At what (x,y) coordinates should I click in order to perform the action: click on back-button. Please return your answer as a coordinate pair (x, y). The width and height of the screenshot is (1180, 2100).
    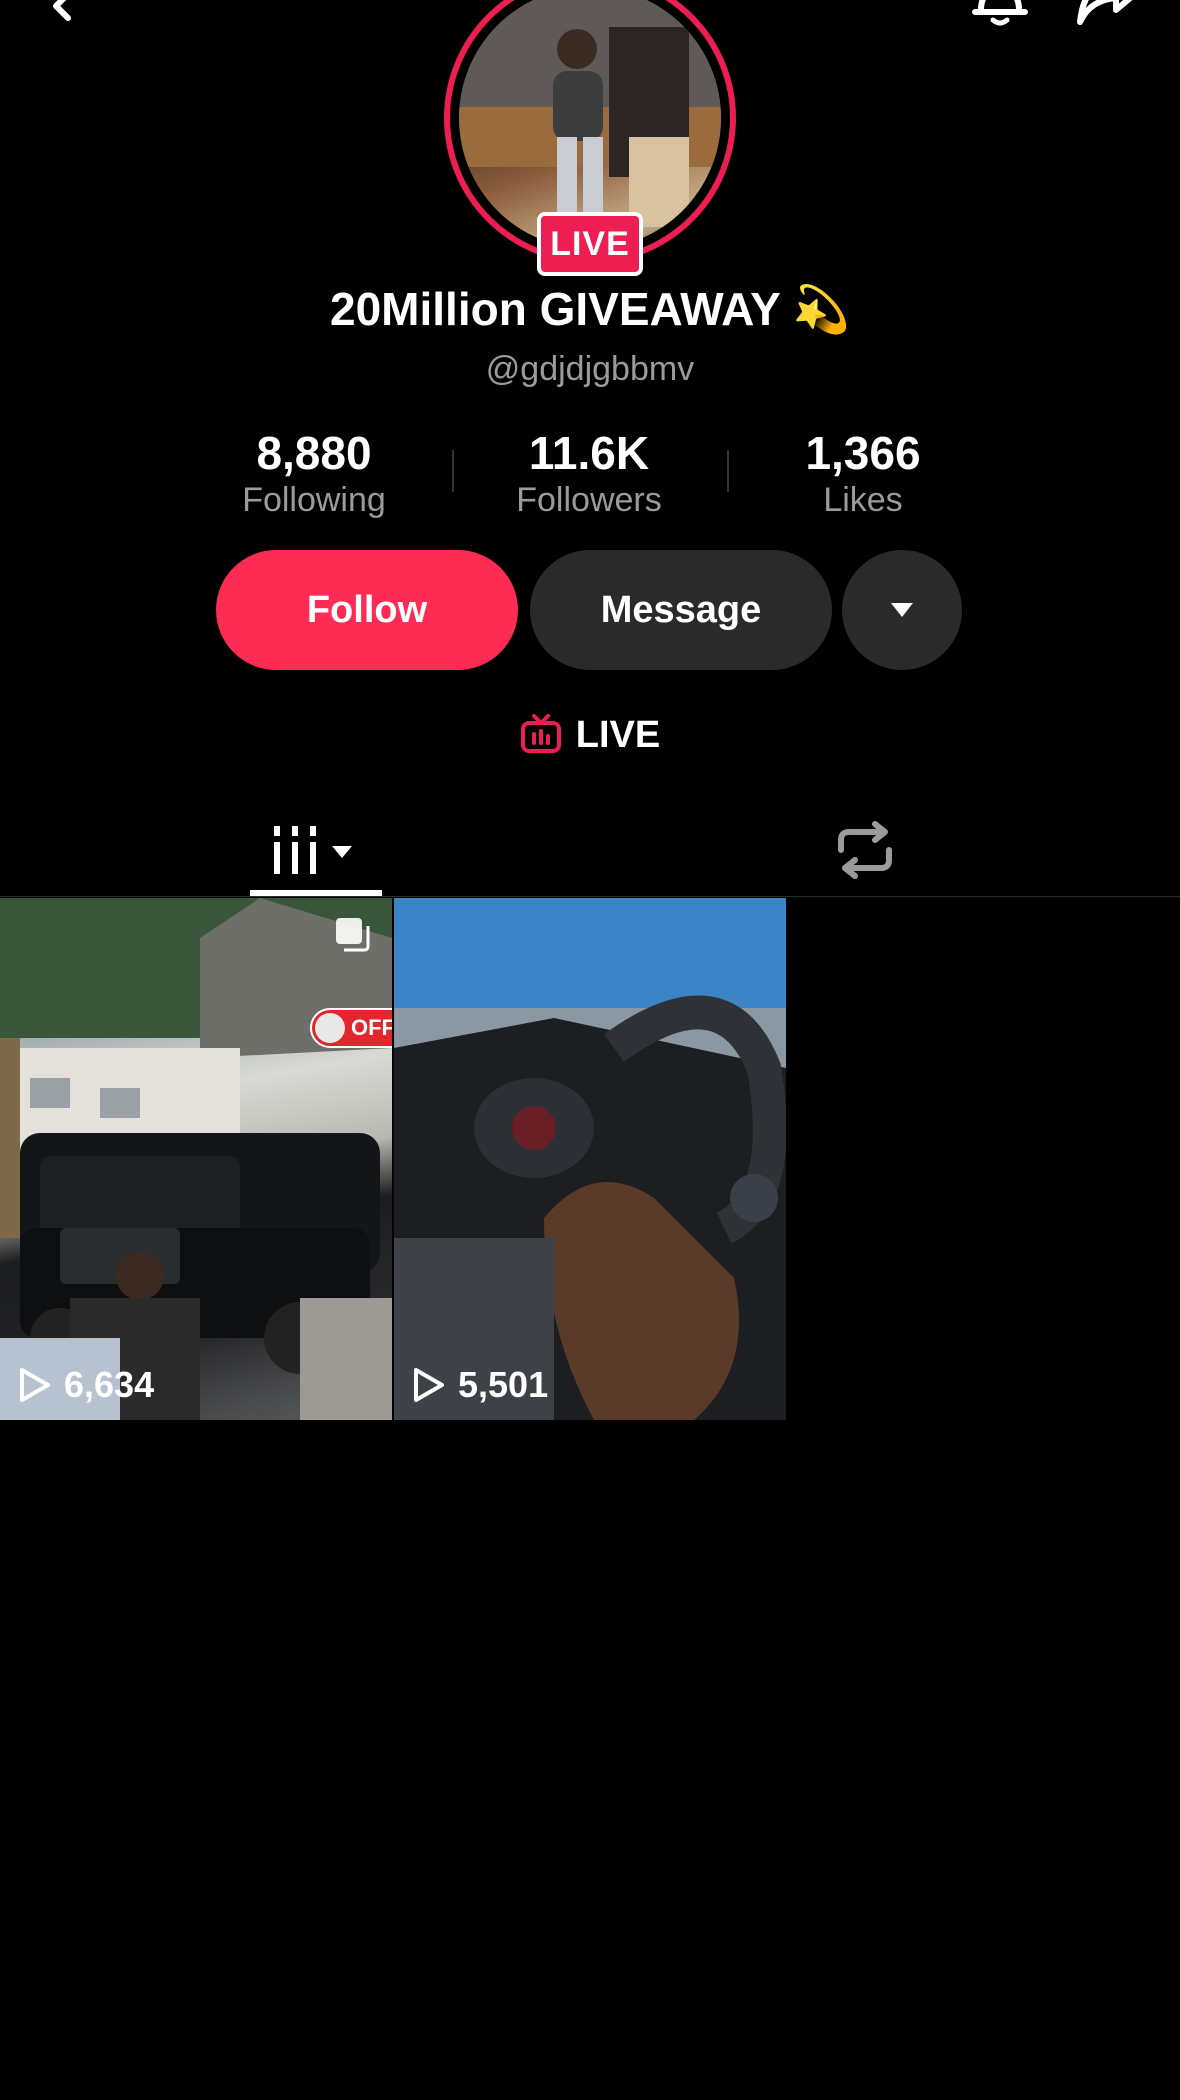
    Looking at the image, I should click on (60, 15).